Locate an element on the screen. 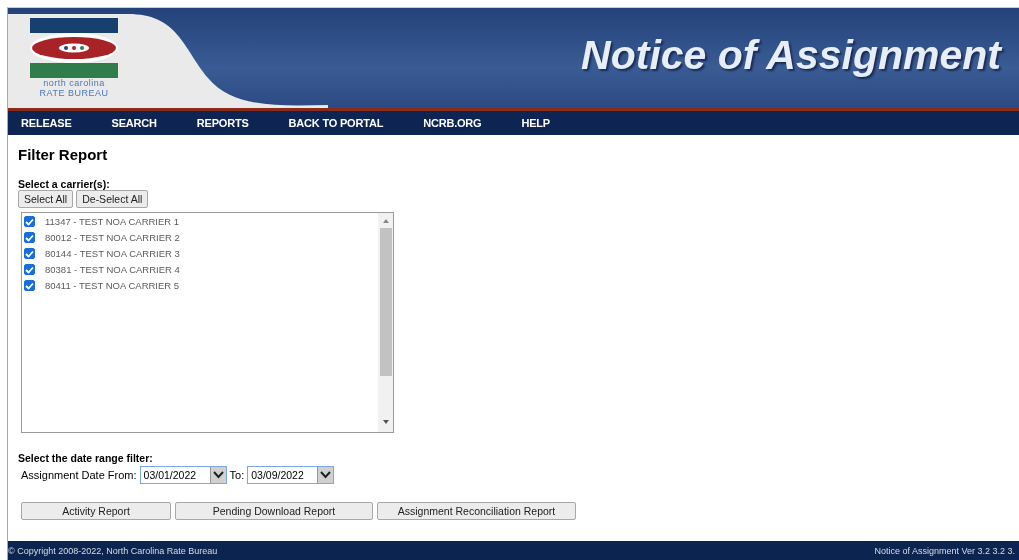 The height and width of the screenshot is (560, 1019). carrier-label: 80144 - TEST NOA CARRIER 3 is located at coordinates (112, 253).